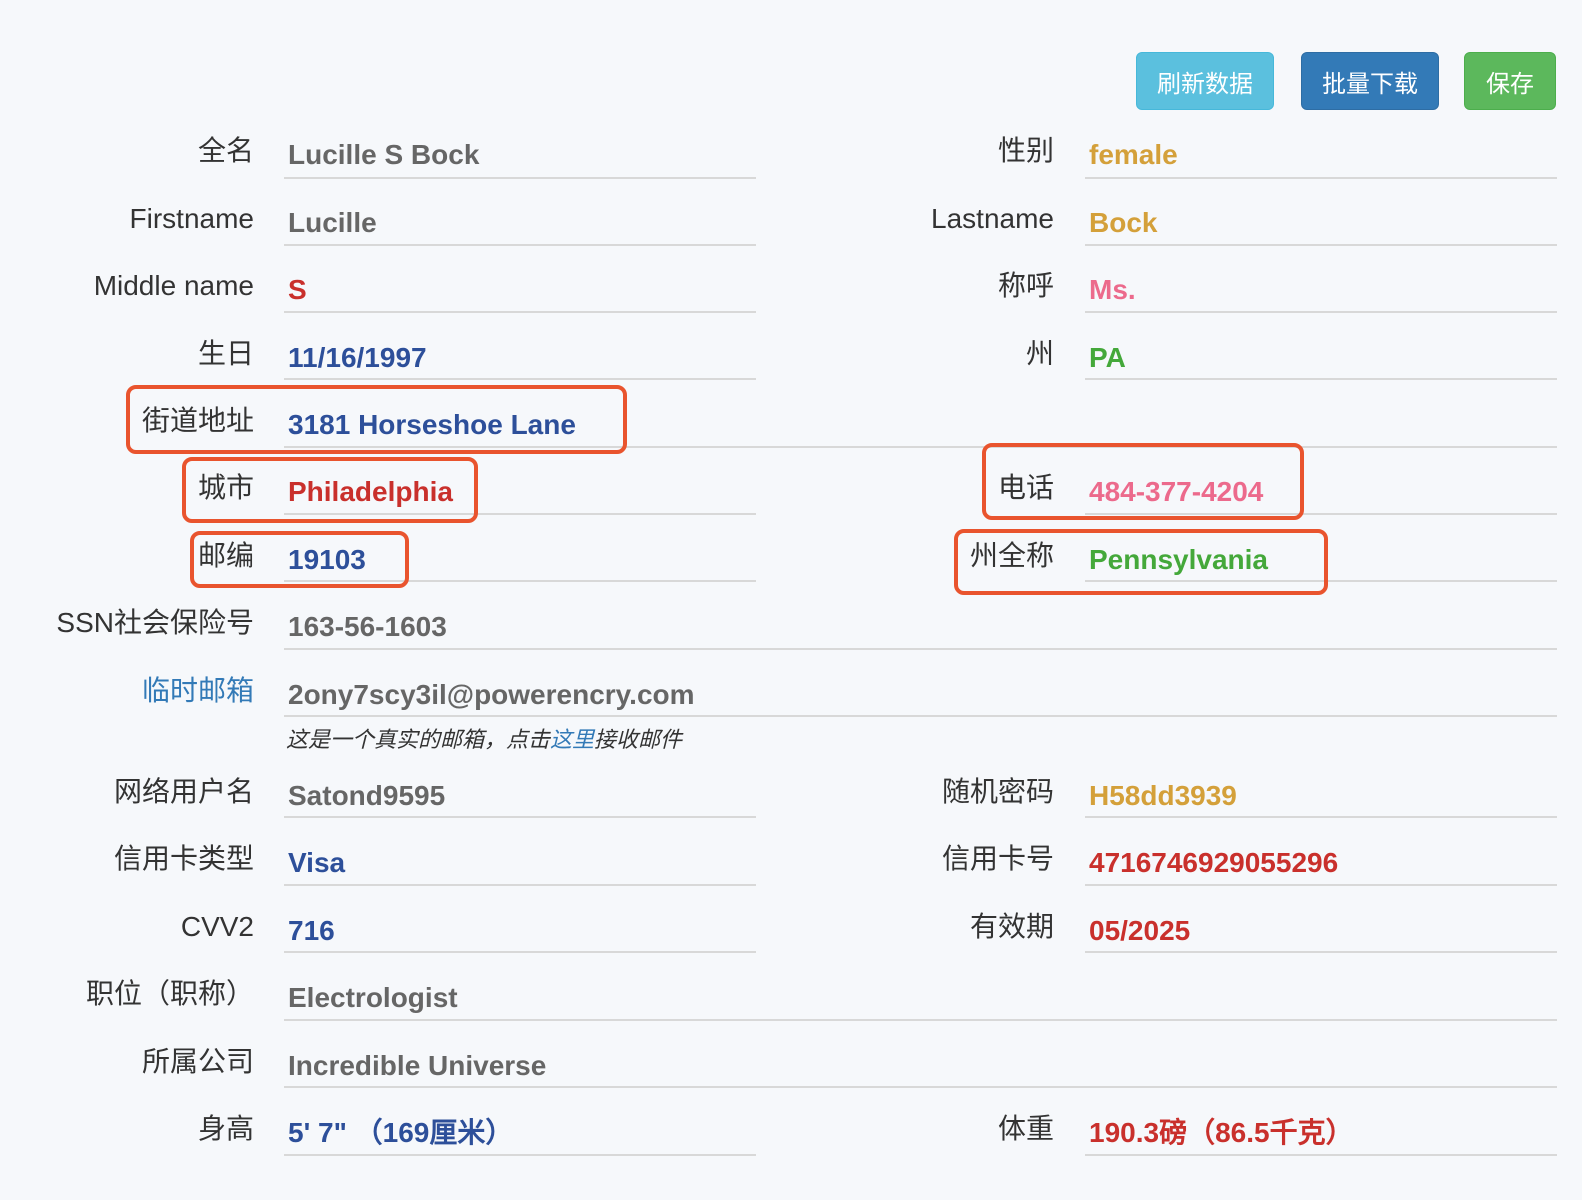 The width and height of the screenshot is (1582, 1200). Describe the element at coordinates (491, 695) in the screenshot. I see `temp-email-value: 2ony7scy3il@powerencry.com` at that location.